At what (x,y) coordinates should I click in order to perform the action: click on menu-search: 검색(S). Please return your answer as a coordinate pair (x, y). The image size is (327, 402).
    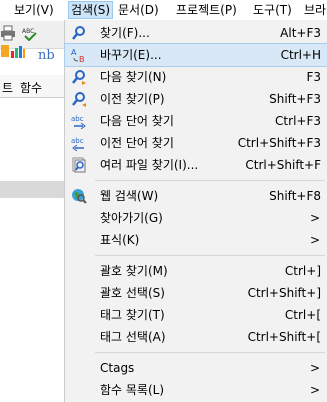
    Looking at the image, I should click on (90, 10).